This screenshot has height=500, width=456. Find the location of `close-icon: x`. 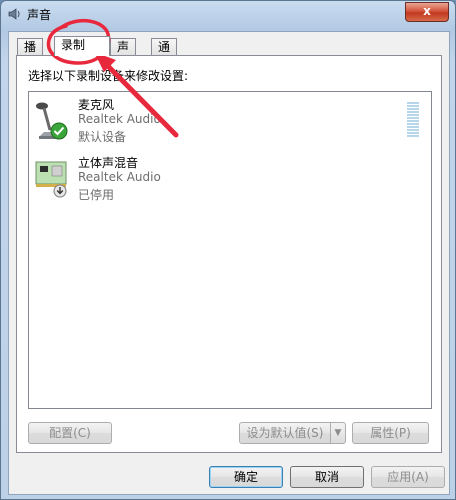

close-icon: x is located at coordinates (427, 11).